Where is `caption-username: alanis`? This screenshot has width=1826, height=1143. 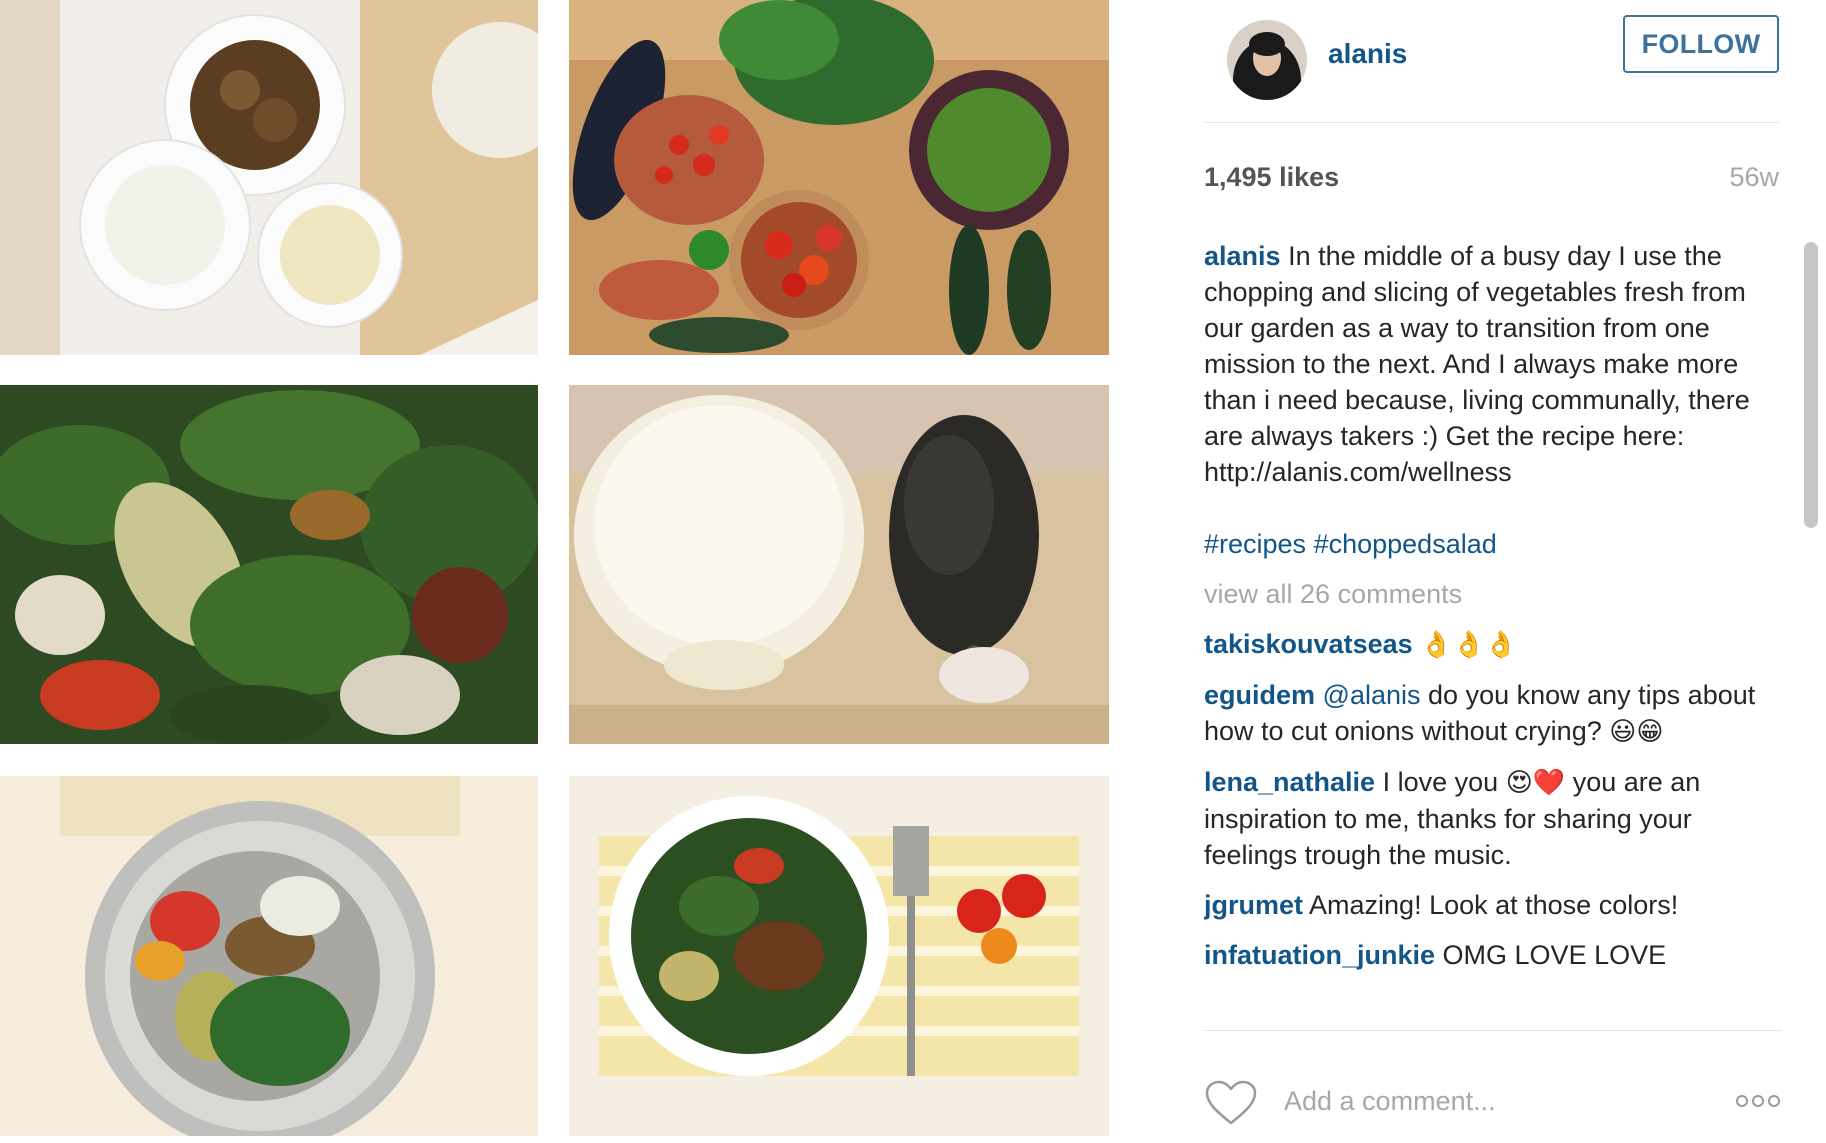
caption-username: alanis is located at coordinates (1242, 256).